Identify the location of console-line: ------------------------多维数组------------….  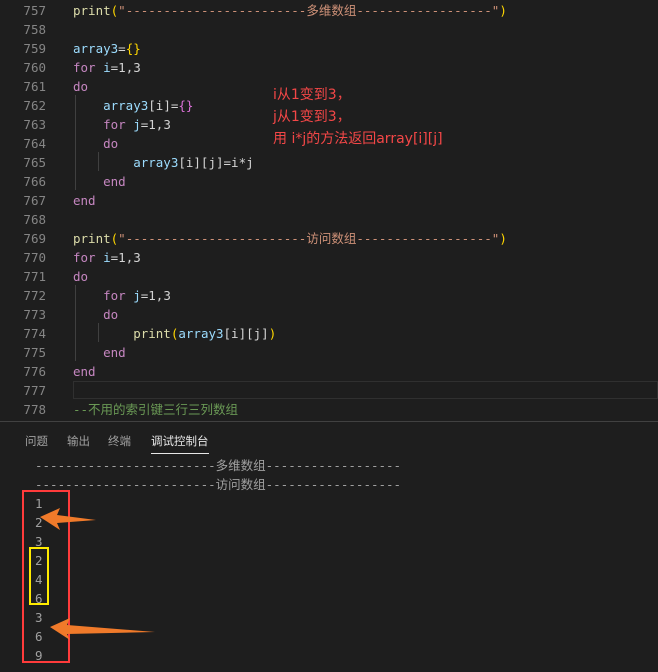
(218, 465).